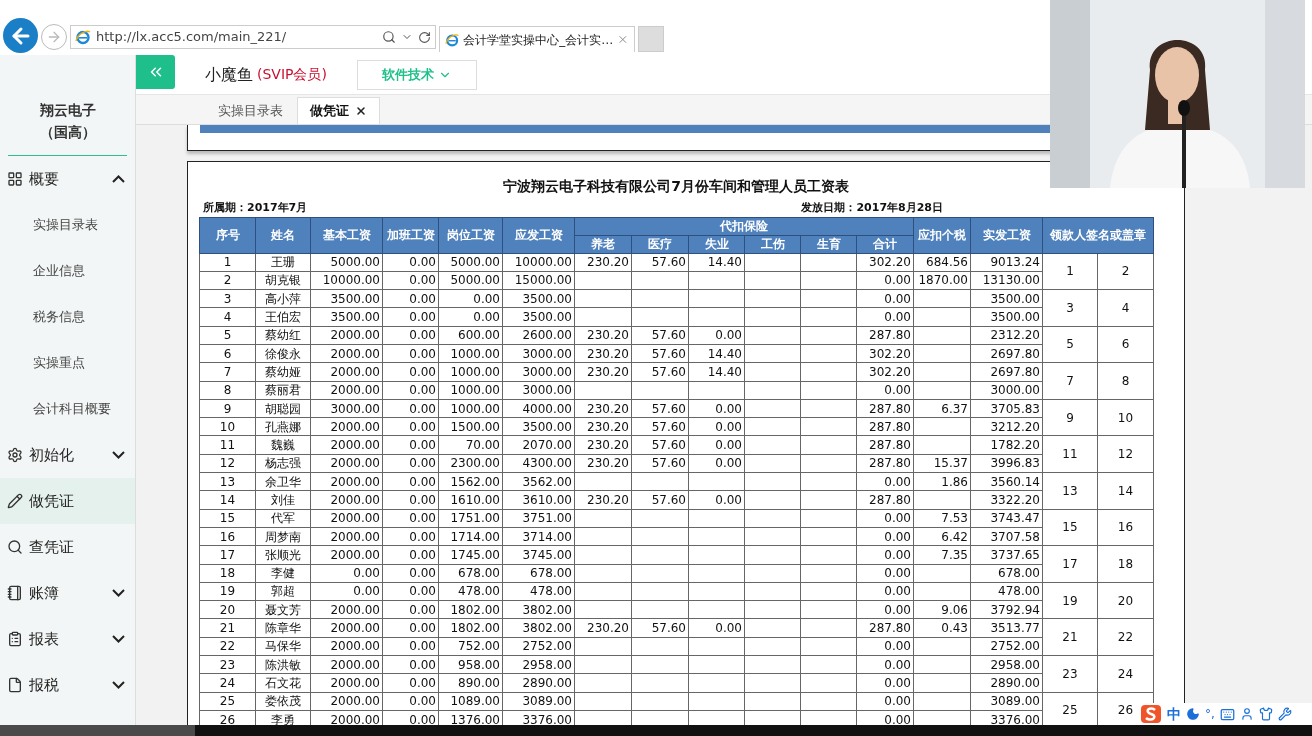  What do you see at coordinates (1125, 344) in the screenshot?
I see `table-cell: 6` at bounding box center [1125, 344].